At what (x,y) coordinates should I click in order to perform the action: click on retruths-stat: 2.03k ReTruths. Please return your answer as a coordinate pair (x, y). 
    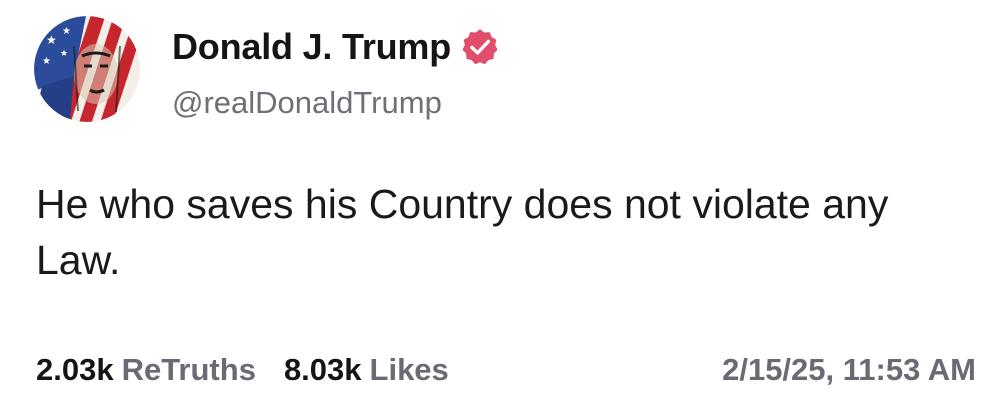
    Looking at the image, I should click on (146, 370).